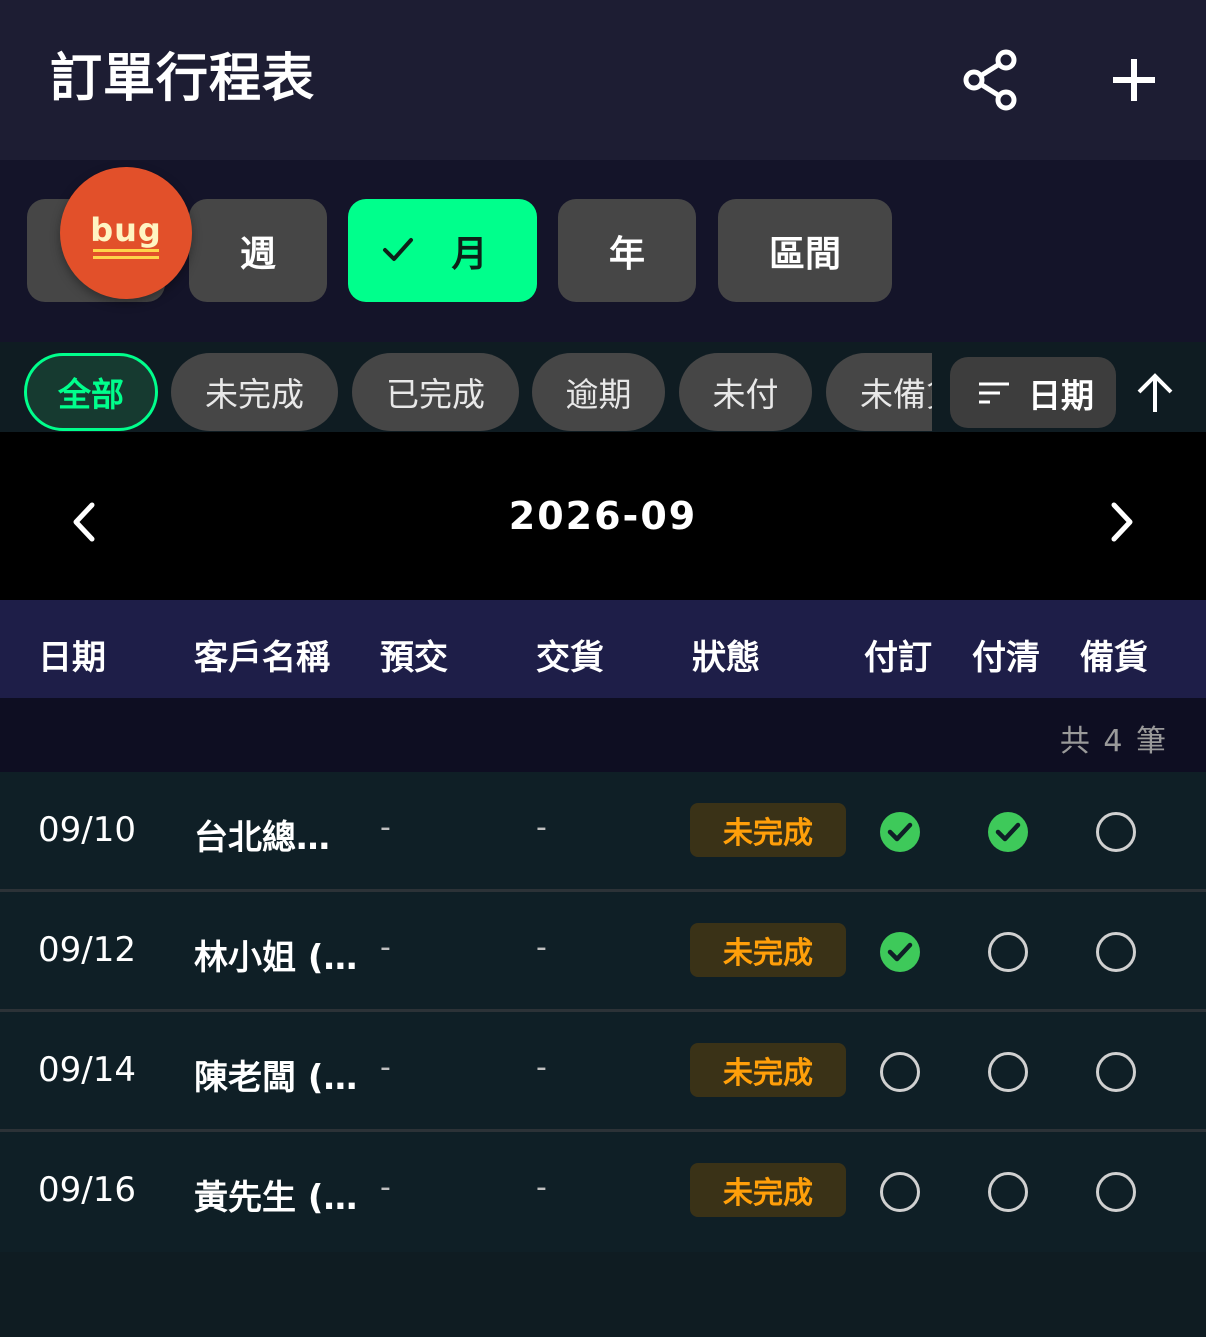 The width and height of the screenshot is (1206, 1337). Describe the element at coordinates (257, 254) in the screenshot. I see `period-tab-label: 週` at that location.